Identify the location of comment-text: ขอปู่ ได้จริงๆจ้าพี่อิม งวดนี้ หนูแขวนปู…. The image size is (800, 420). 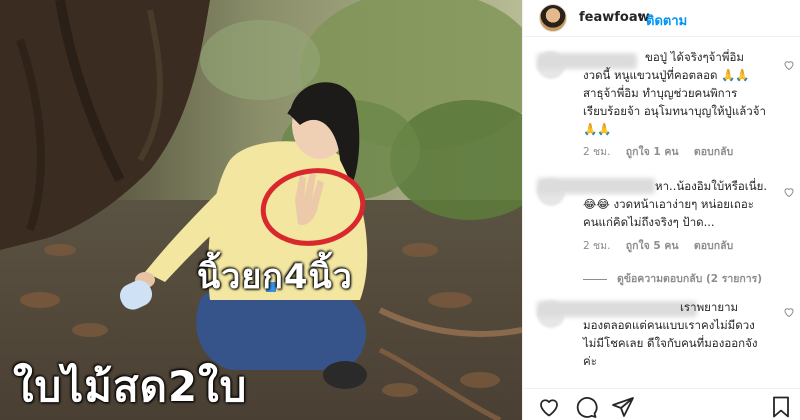
(678, 93).